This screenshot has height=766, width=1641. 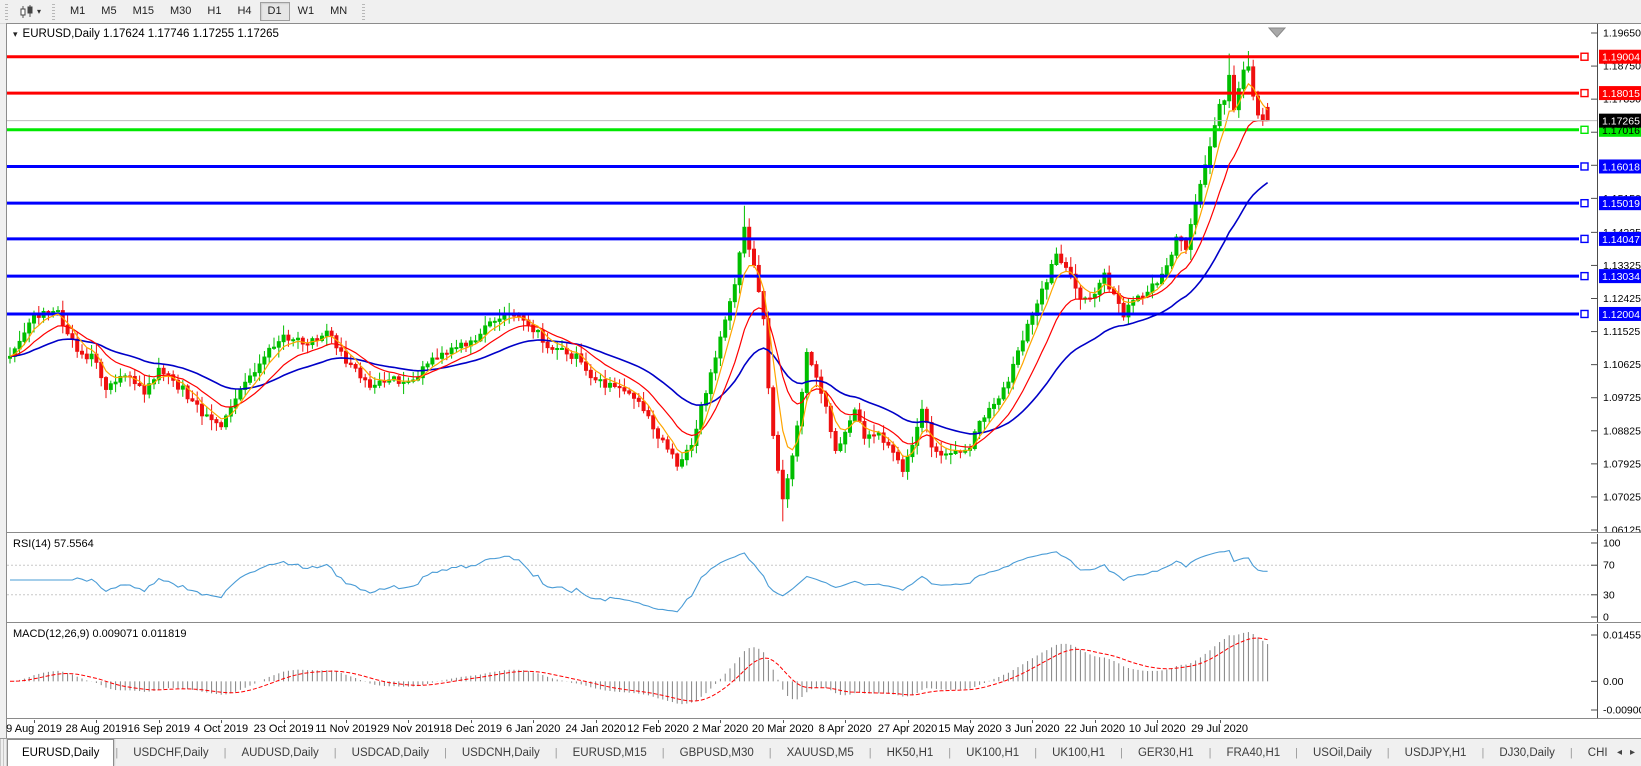 I want to click on timeframe-button-M1: M1, so click(x=77, y=11).